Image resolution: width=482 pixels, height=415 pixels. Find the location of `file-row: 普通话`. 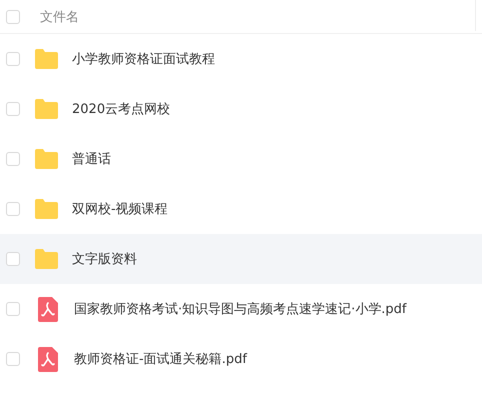

file-row: 普通话 is located at coordinates (241, 159).